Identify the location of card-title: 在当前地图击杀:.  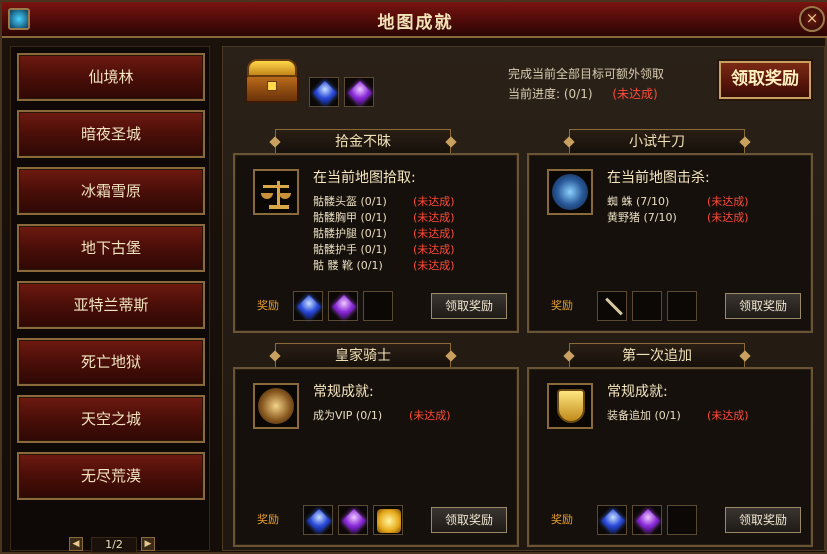
(658, 178).